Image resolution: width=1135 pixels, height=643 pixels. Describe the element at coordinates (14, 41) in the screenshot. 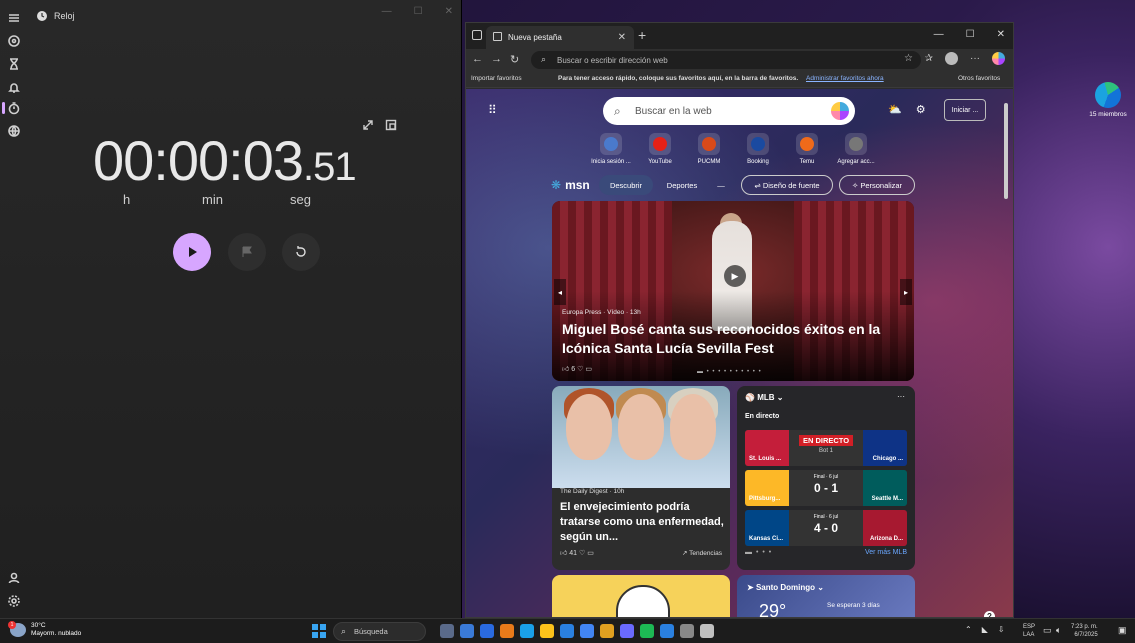

I see `focus-icon` at that location.